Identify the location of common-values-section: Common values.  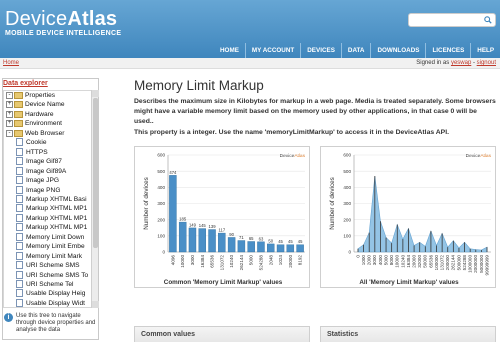
(222, 334).